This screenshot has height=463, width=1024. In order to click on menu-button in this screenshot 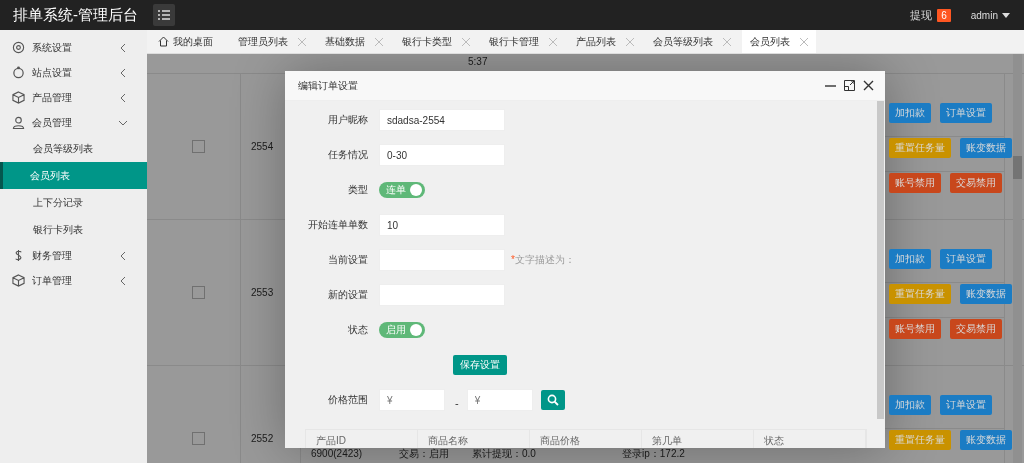, I will do `click(164, 15)`.